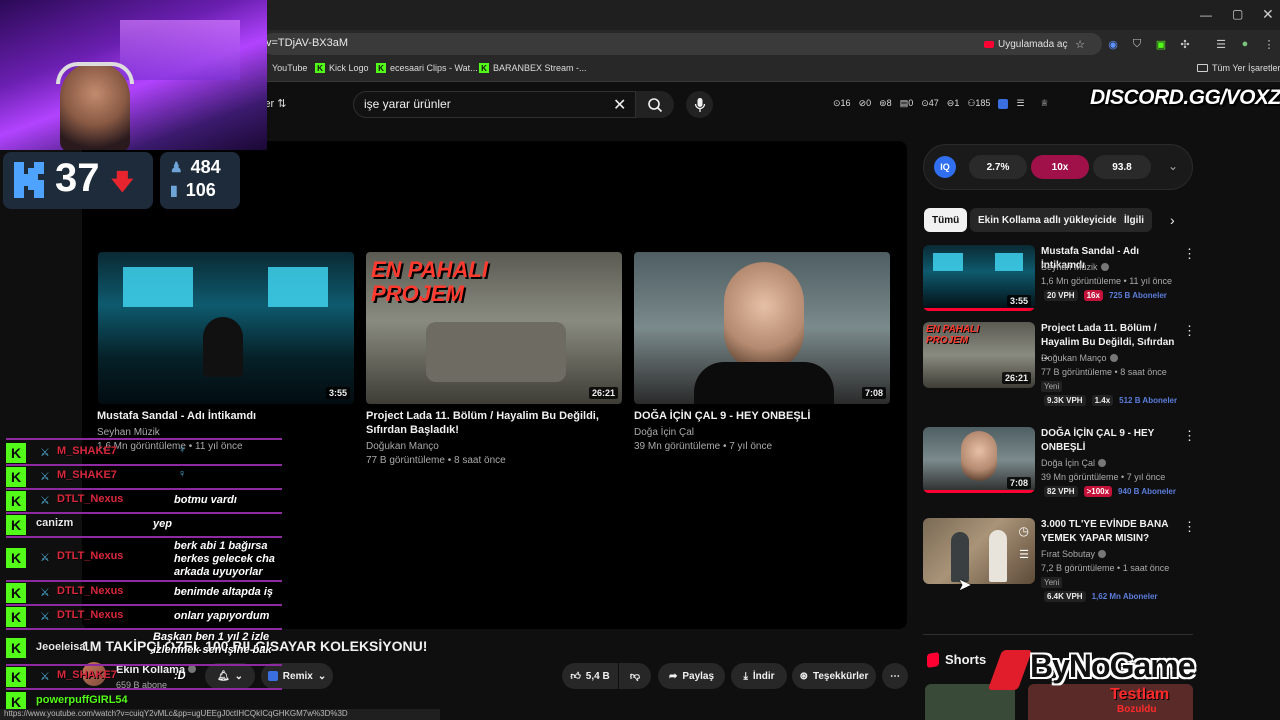  I want to click on thanks-button: ⊛ Teşekkürler, so click(834, 676).